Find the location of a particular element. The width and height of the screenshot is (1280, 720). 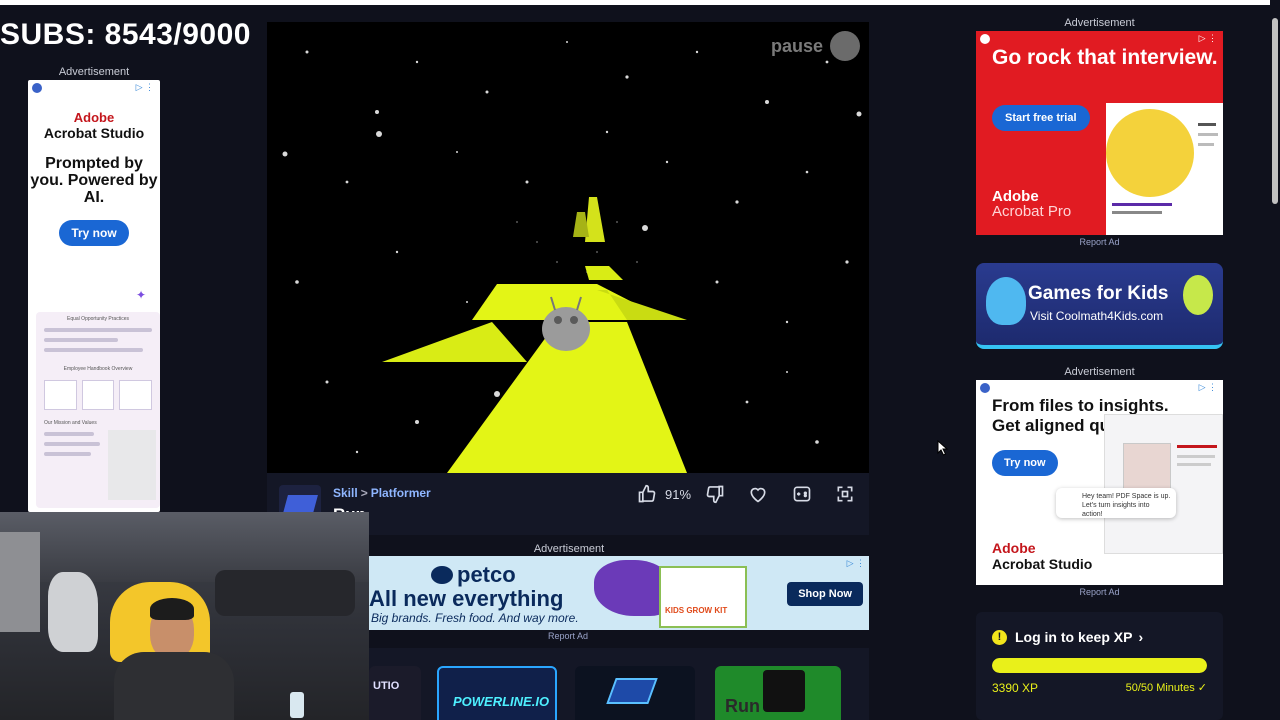

ad-brand: Adobe Acrobat Pro is located at coordinates (1032, 204).